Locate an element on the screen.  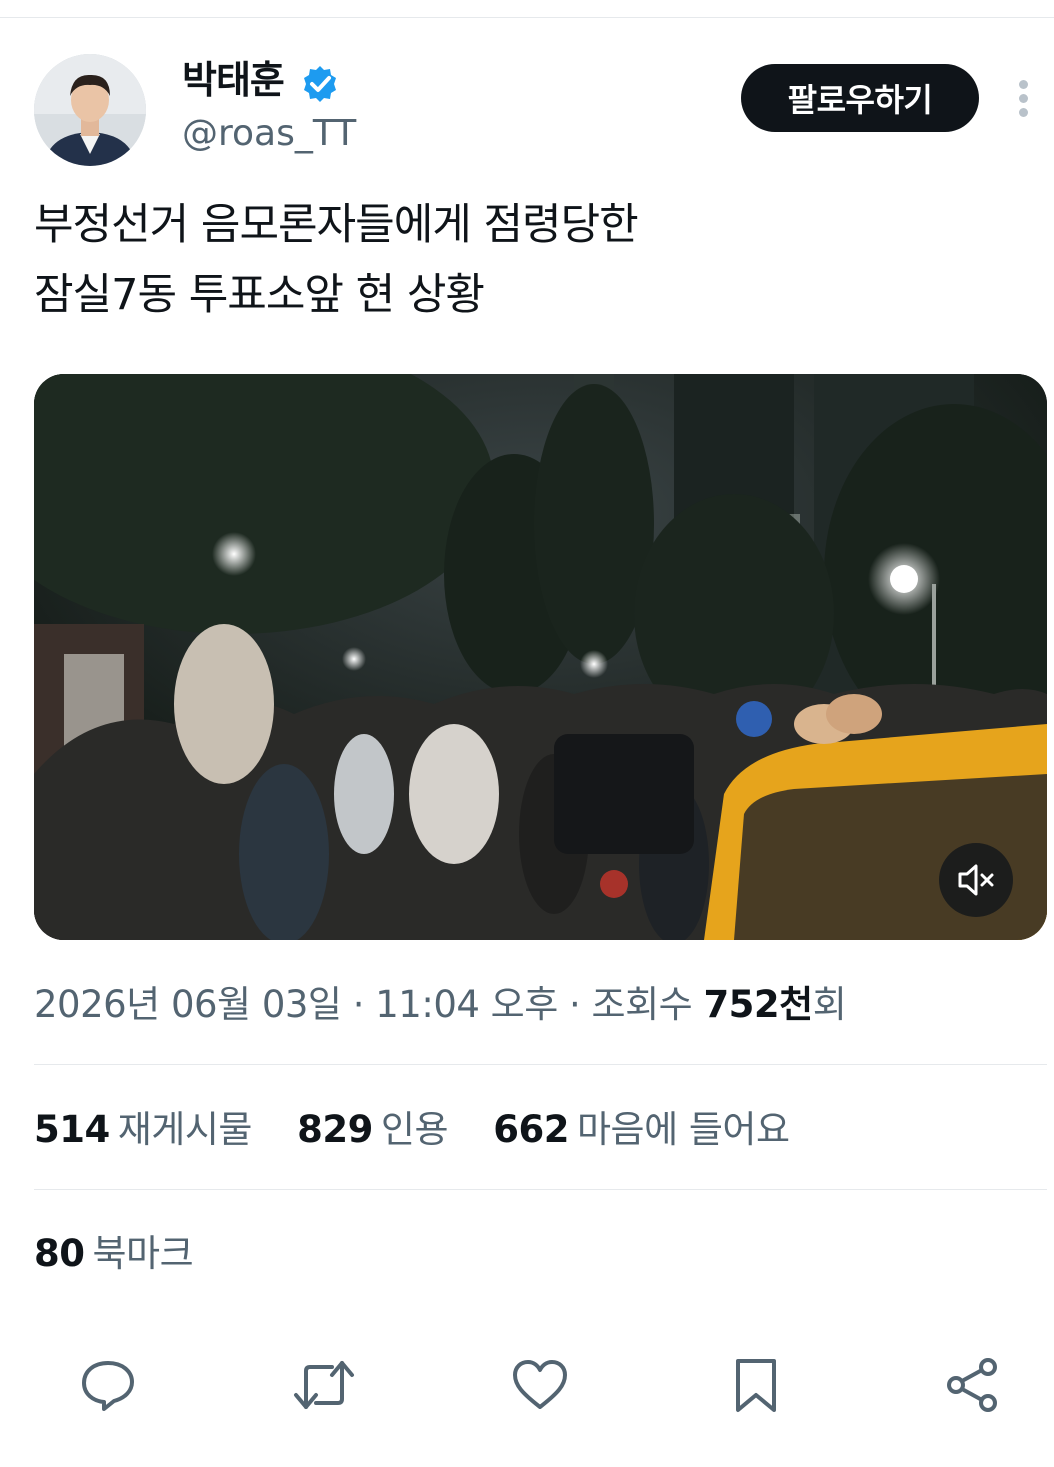
tweet-date: 2026년 06월 03일 is located at coordinates (188, 1004).